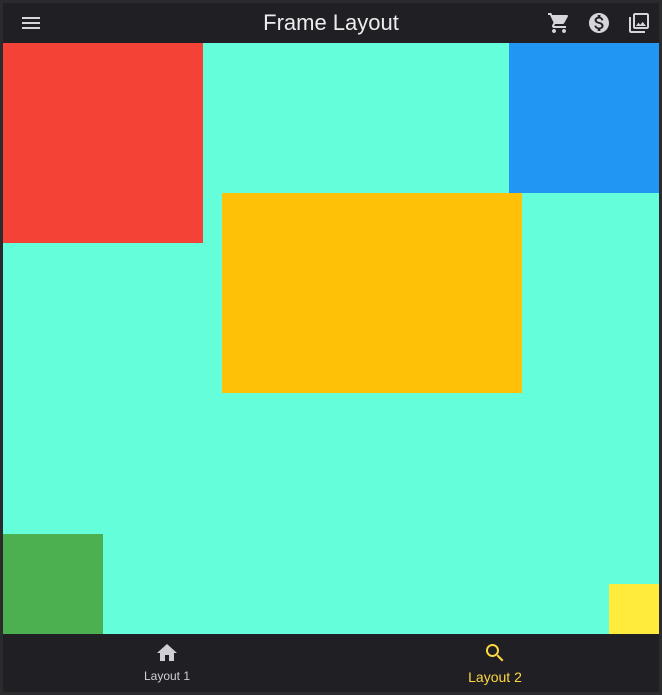  Describe the element at coordinates (495, 653) in the screenshot. I see `search-icon` at that location.